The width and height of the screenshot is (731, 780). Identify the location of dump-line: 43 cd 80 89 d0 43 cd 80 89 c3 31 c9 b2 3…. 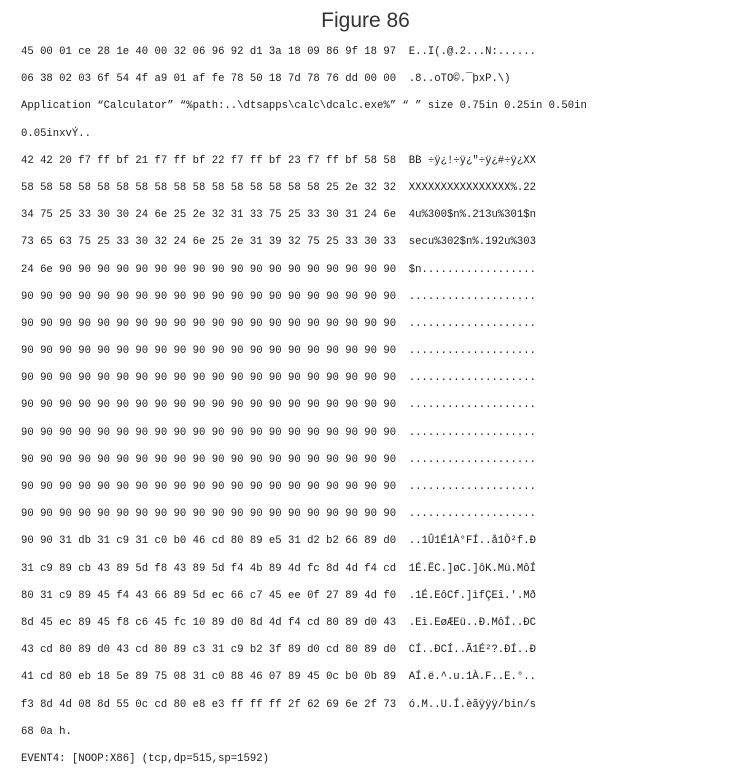
(278, 650).